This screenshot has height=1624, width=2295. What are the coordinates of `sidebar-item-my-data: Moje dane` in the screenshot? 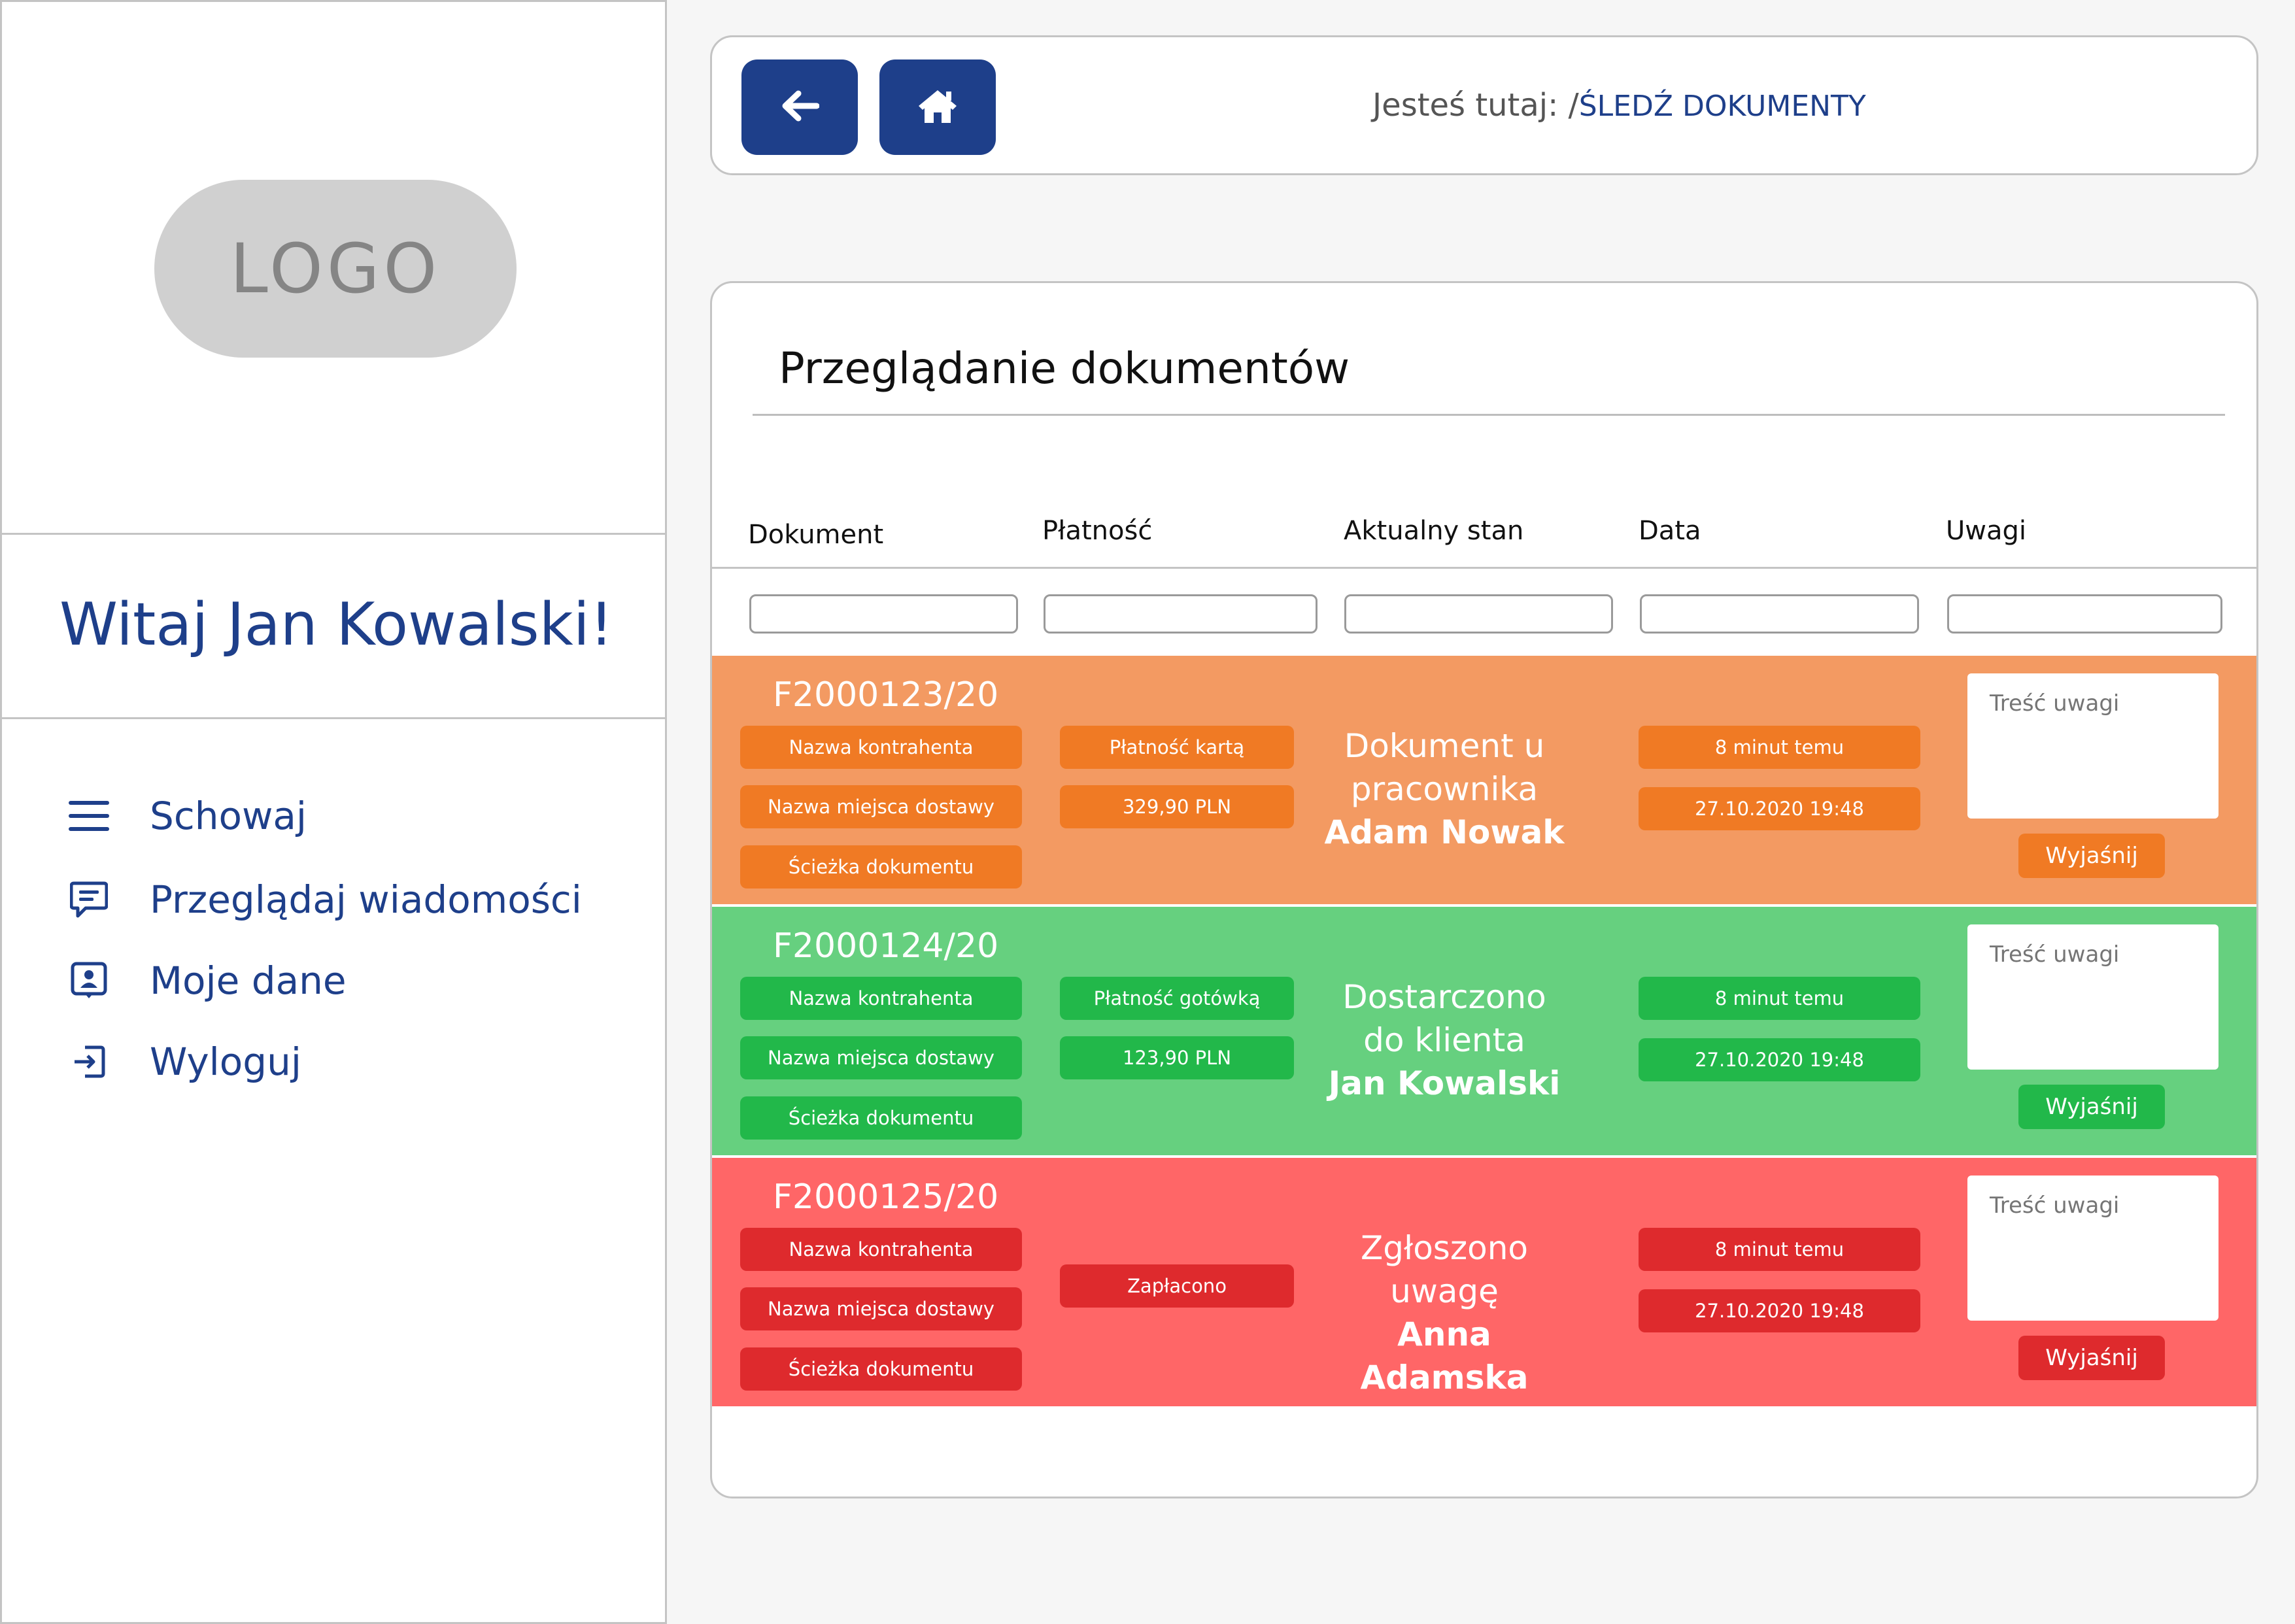 It's located at (207, 980).